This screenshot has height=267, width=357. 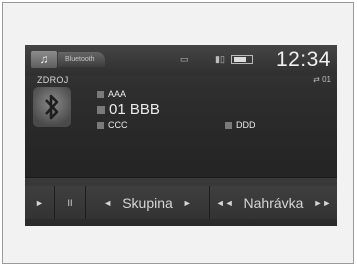 What do you see at coordinates (187, 203) in the screenshot?
I see `group-next-button: ►` at bounding box center [187, 203].